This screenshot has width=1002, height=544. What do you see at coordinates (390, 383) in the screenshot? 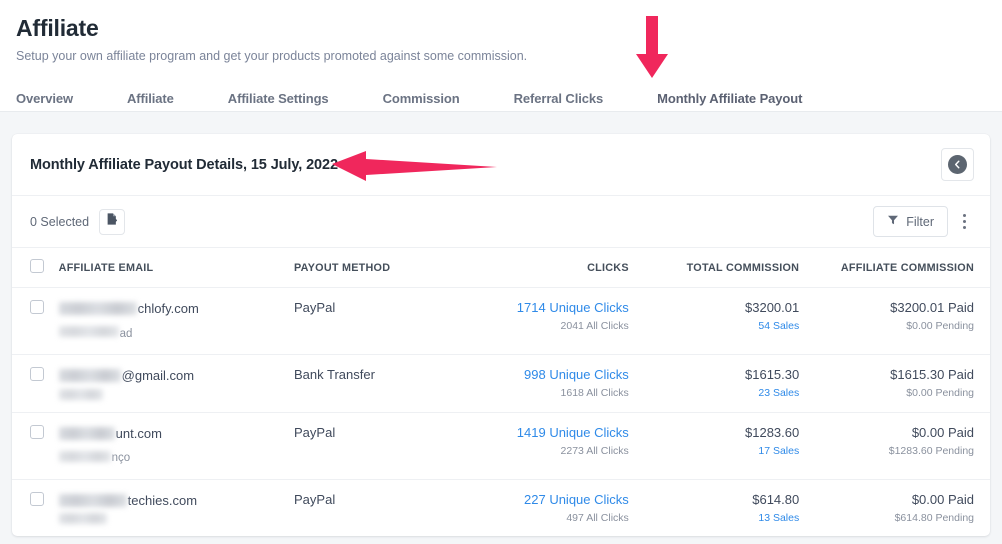
I see `payout-method-cell: Bank Transfer` at bounding box center [390, 383].